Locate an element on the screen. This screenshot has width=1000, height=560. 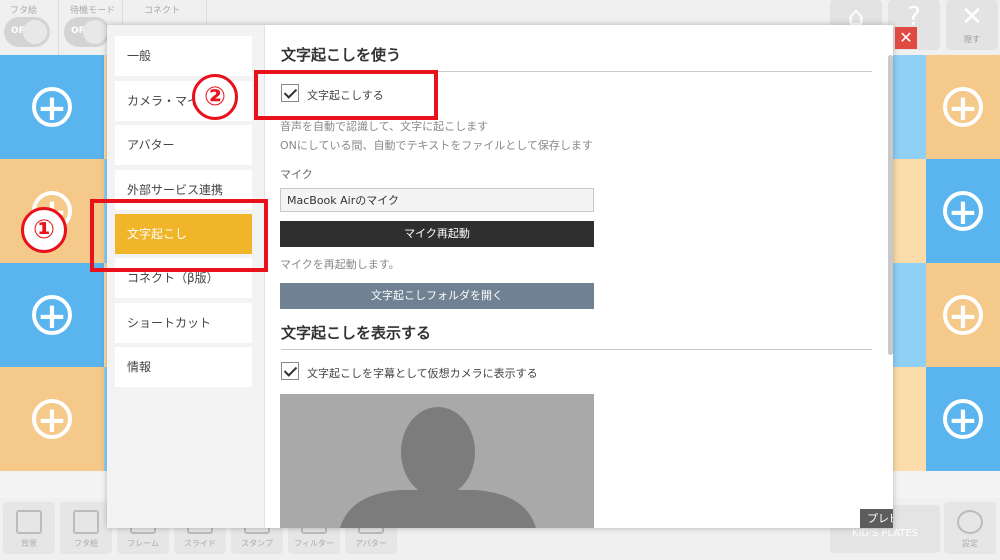
subtitle-checkbox is located at coordinates (290, 371).